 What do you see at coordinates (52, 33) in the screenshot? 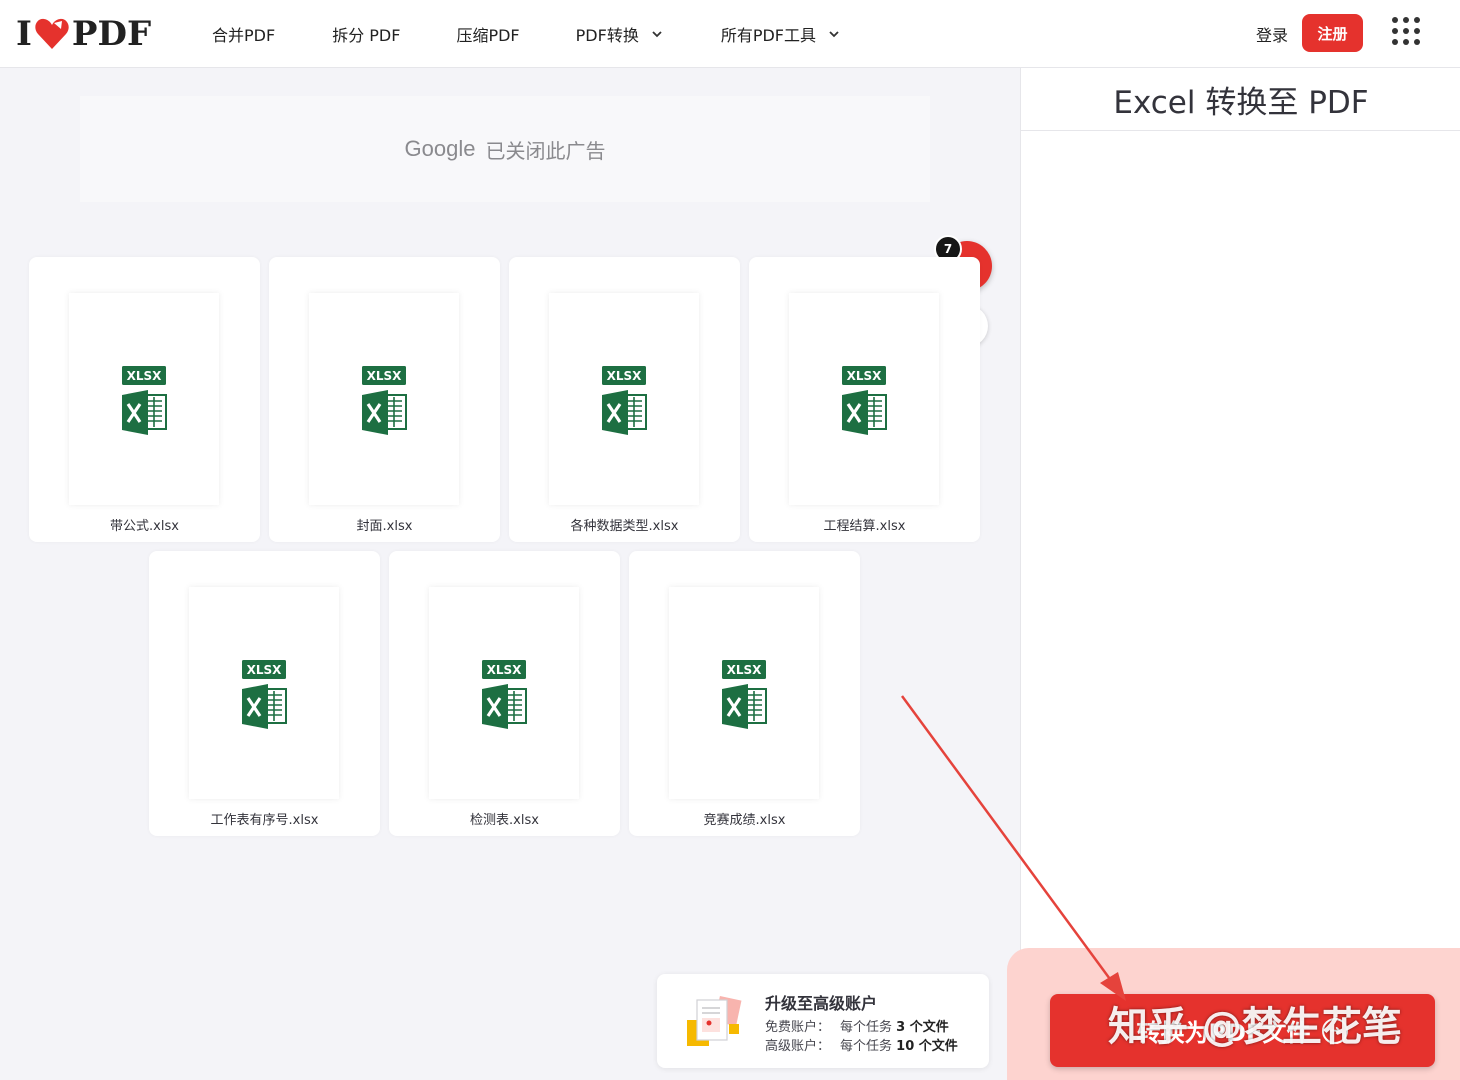
I see `heart-icon` at bounding box center [52, 33].